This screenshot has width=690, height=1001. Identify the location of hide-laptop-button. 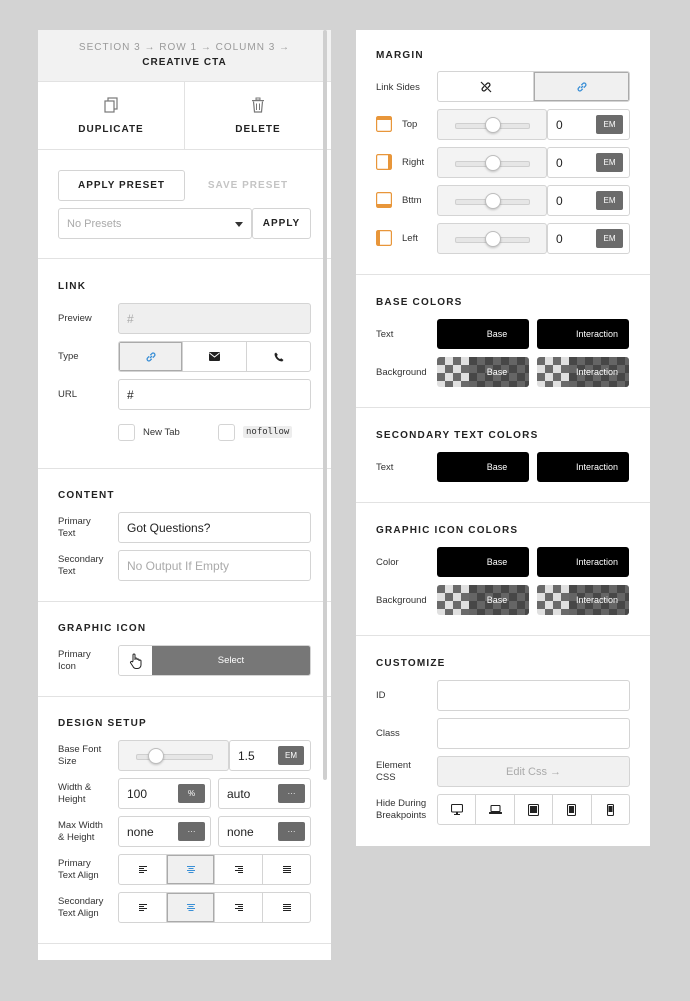
(495, 809).